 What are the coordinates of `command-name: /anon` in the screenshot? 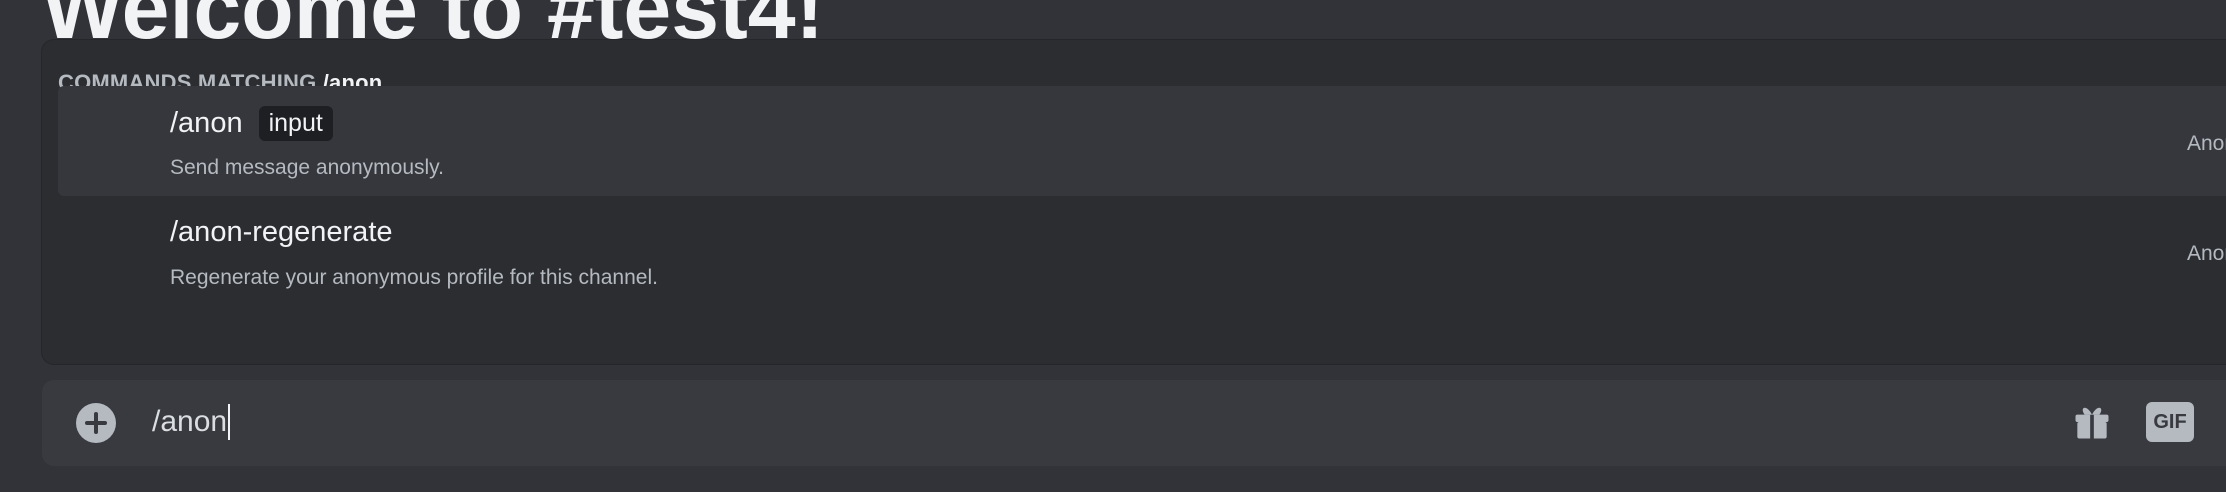 It's located at (206, 123).